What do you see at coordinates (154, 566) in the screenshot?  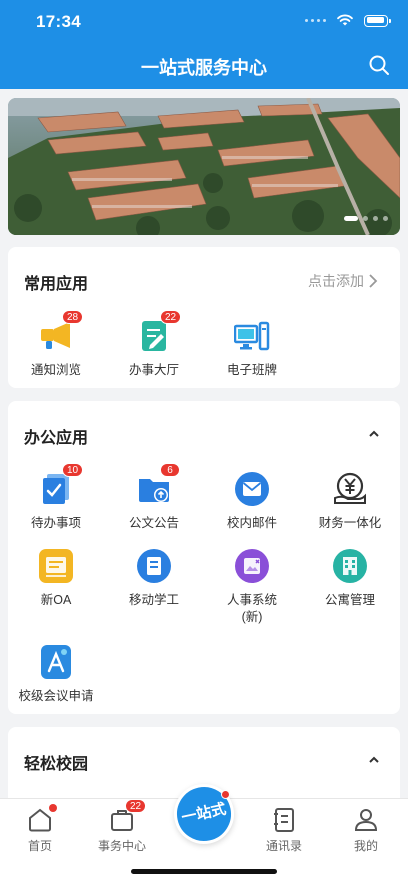 I see `student-work-icon` at bounding box center [154, 566].